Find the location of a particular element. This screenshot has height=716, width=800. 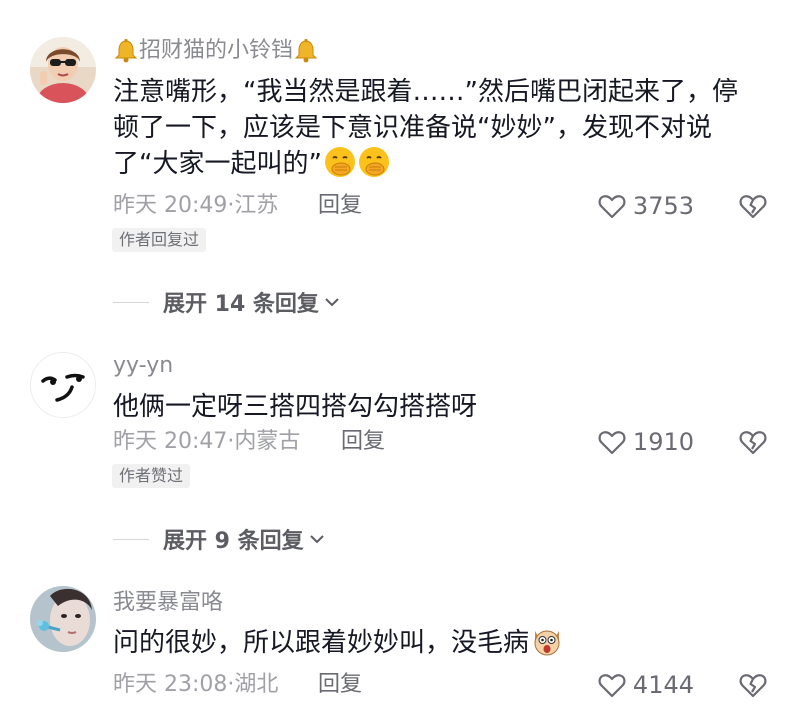

like-button: 1910 is located at coordinates (645, 442).